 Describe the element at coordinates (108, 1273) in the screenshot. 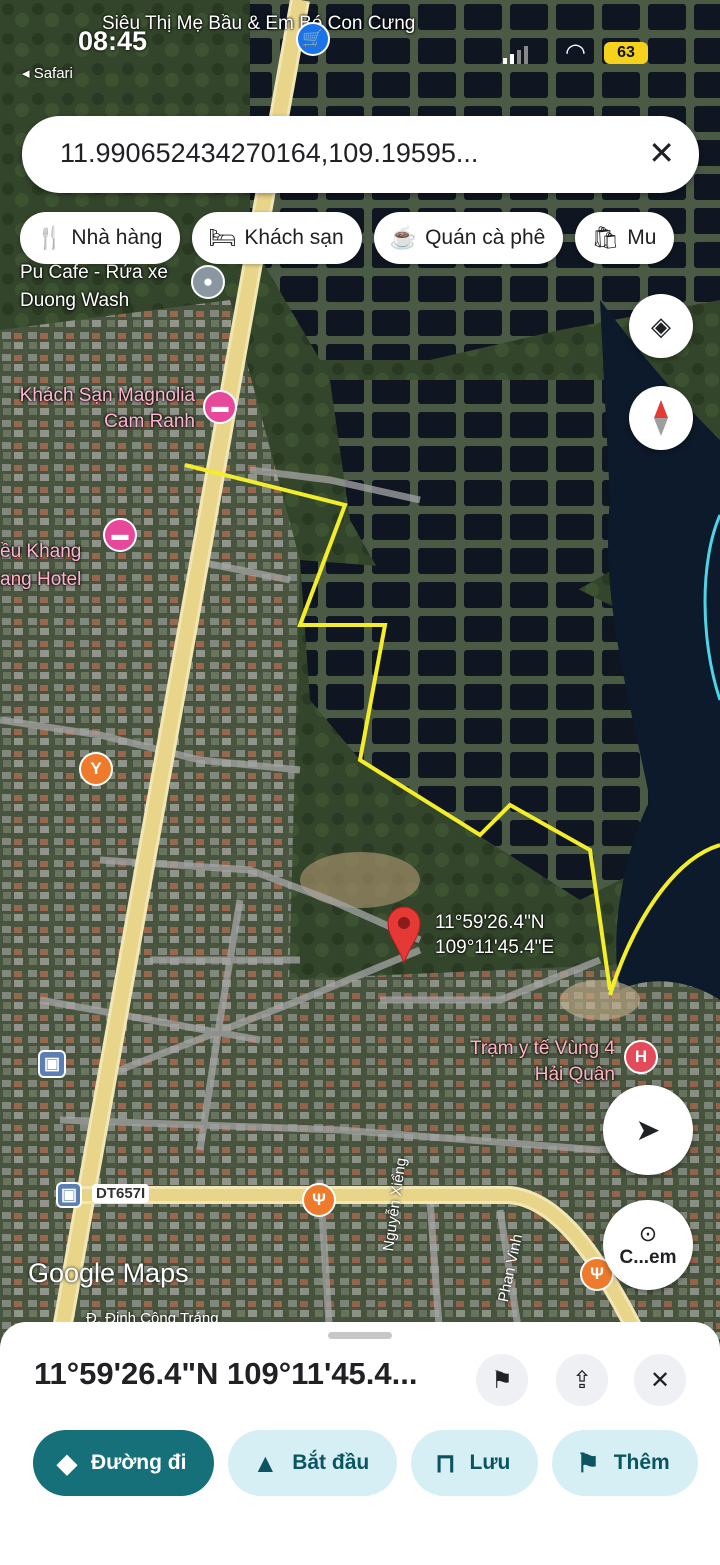

I see `google-maps-logo: Google Maps` at that location.